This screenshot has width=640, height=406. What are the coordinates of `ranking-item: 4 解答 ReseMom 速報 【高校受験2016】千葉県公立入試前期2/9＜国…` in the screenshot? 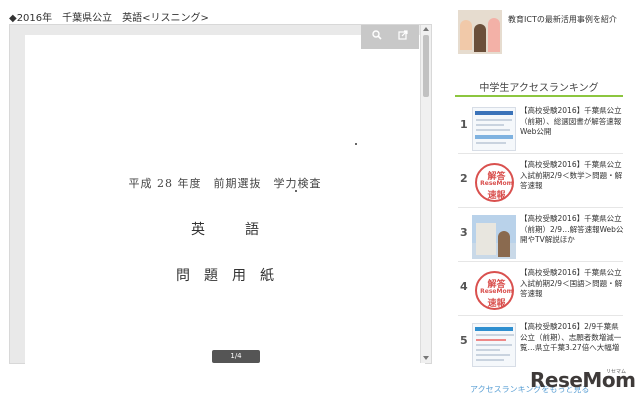 It's located at (540, 291).